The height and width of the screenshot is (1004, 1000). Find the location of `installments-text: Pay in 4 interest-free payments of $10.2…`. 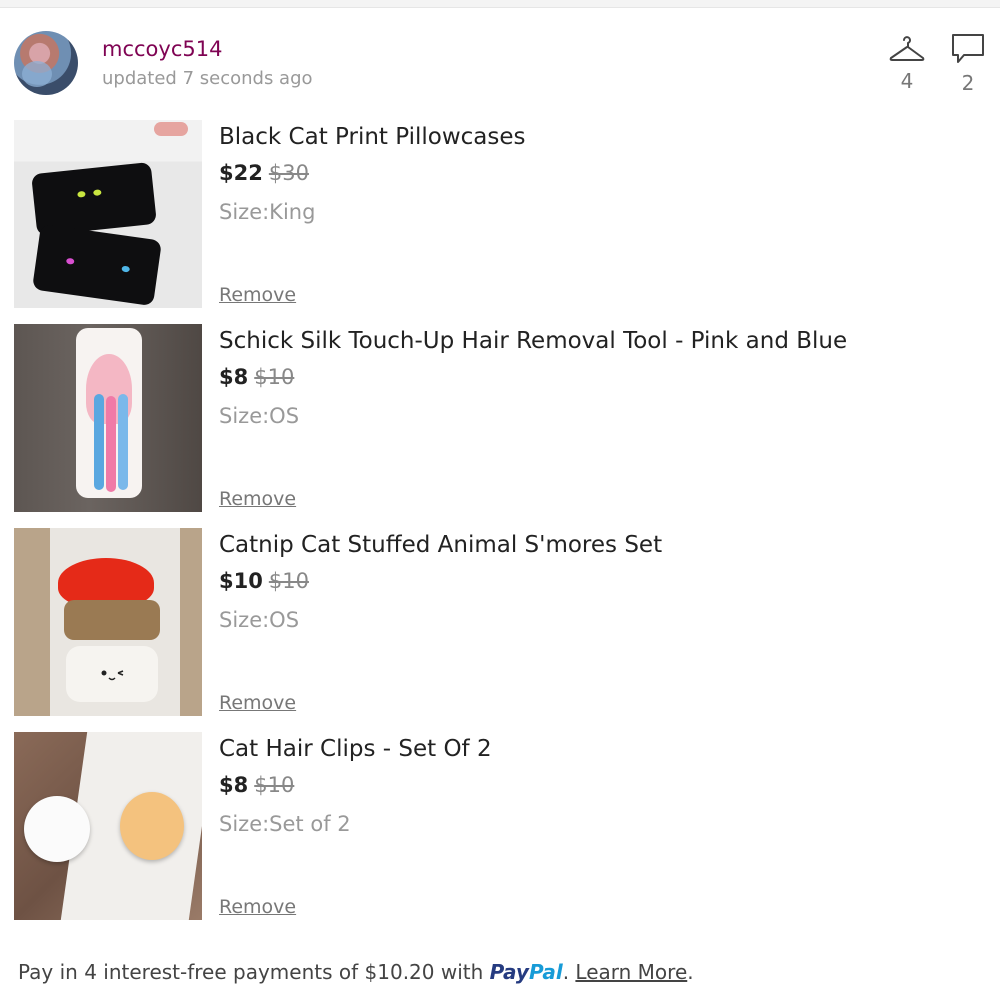

installments-text: Pay in 4 interest-free payments of $10.2… is located at coordinates (251, 972).